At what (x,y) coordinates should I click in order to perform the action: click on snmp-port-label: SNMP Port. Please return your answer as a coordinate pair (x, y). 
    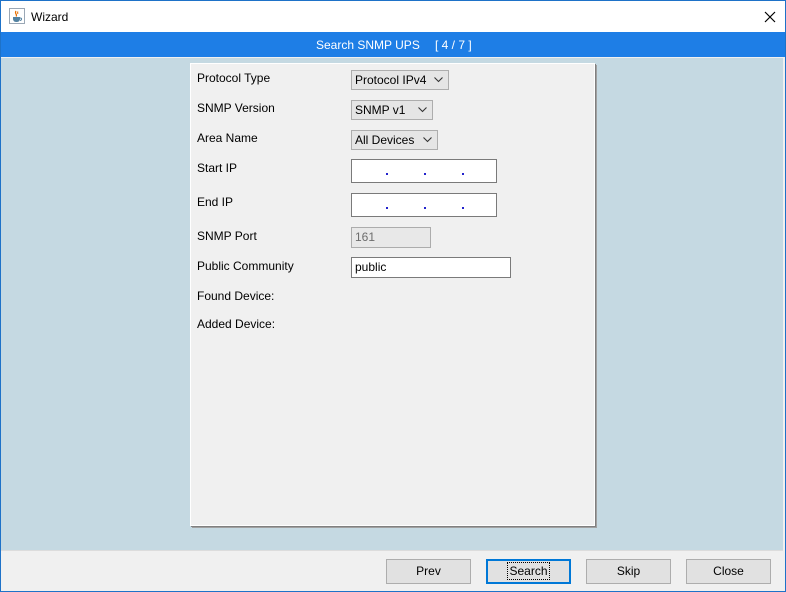
    Looking at the image, I should click on (227, 236).